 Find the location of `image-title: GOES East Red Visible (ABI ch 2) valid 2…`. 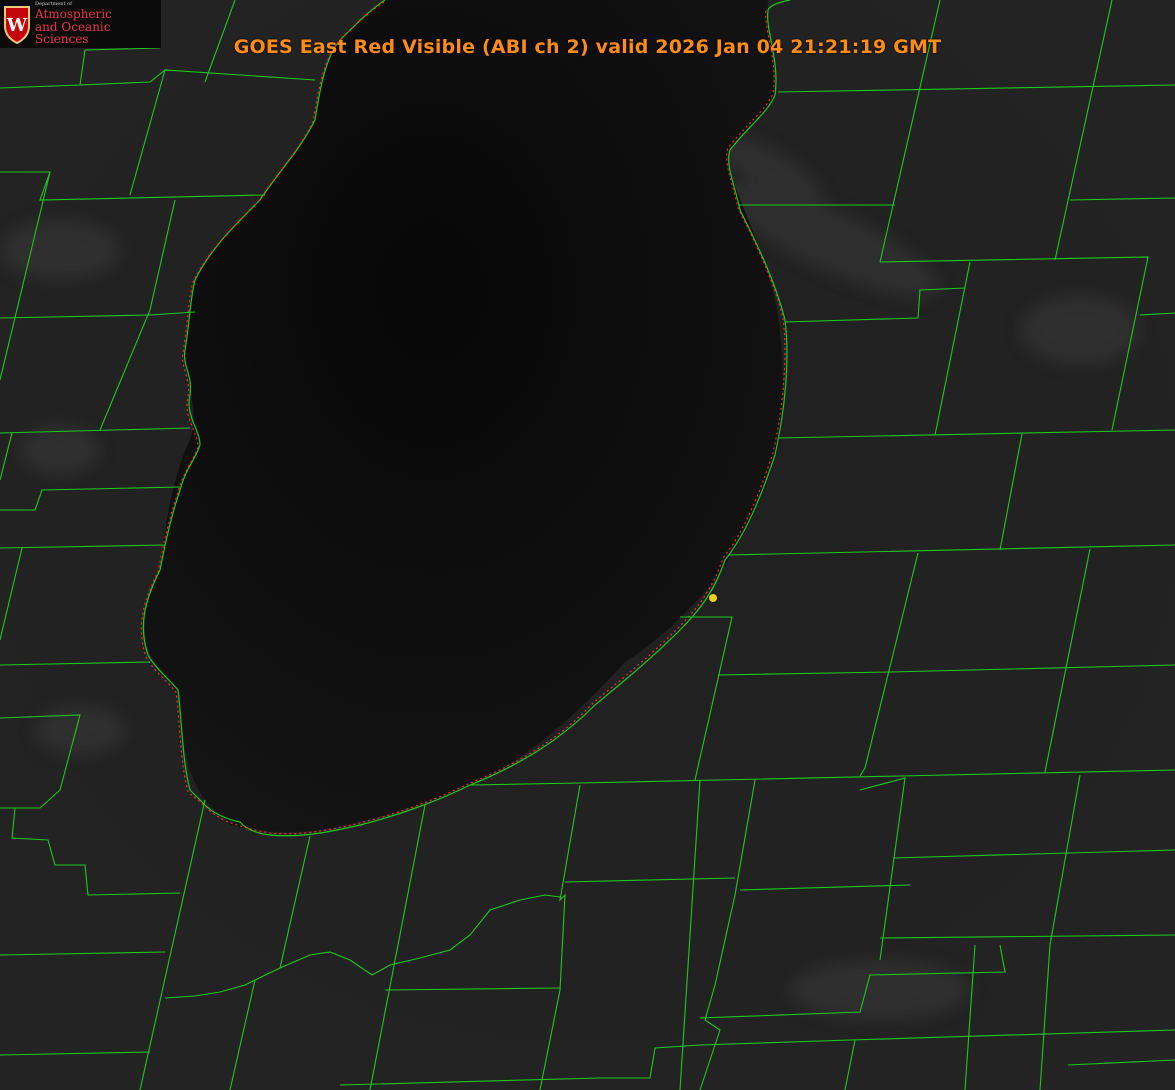

image-title: GOES East Red Visible (ABI ch 2) valid 2… is located at coordinates (587, 47).